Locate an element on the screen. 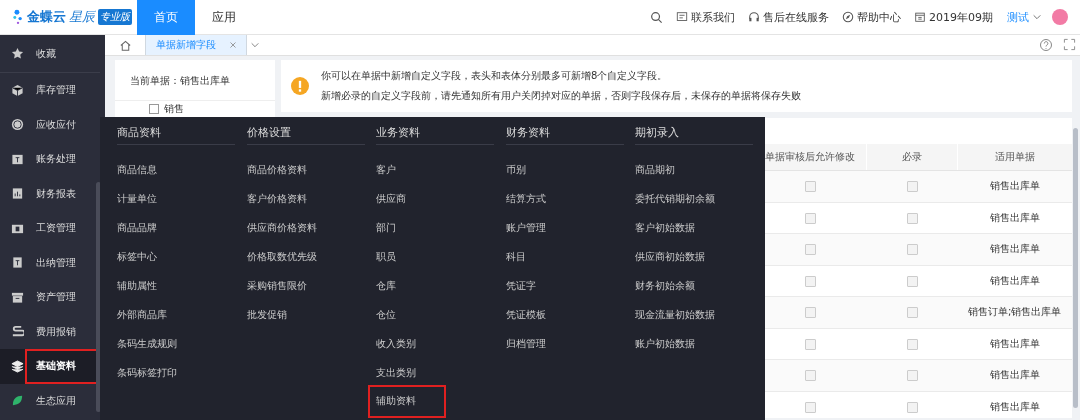 Image resolution: width=1080 pixels, height=420 pixels. product-name: 星辰 is located at coordinates (82, 17).